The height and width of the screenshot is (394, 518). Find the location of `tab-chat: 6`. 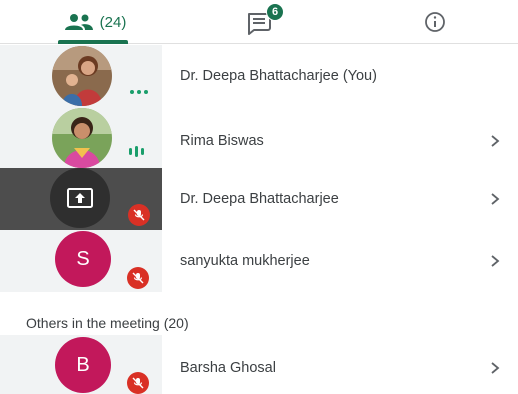

tab-chat: 6 is located at coordinates (260, 22).